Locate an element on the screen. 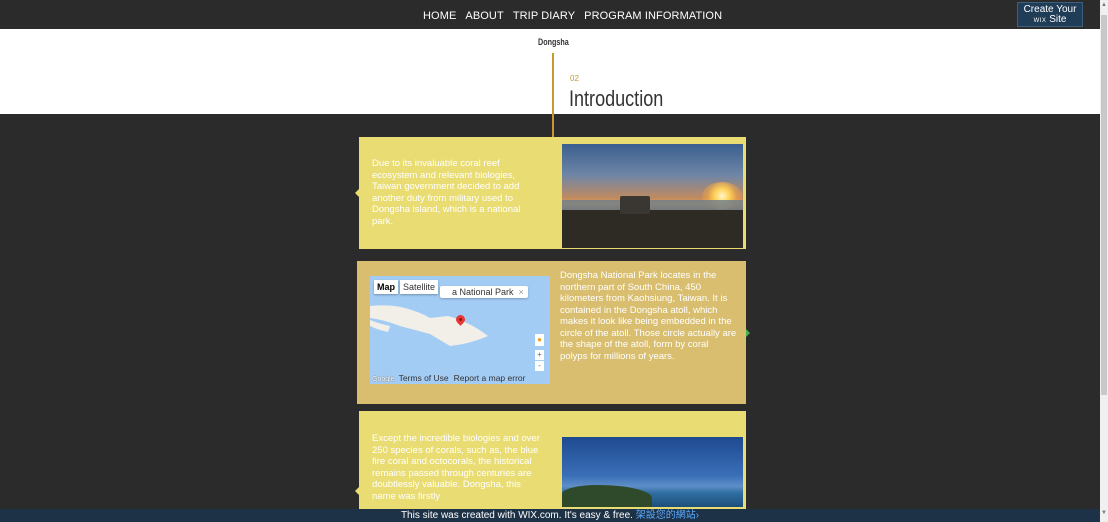  section-title: Introduction is located at coordinates (616, 98).